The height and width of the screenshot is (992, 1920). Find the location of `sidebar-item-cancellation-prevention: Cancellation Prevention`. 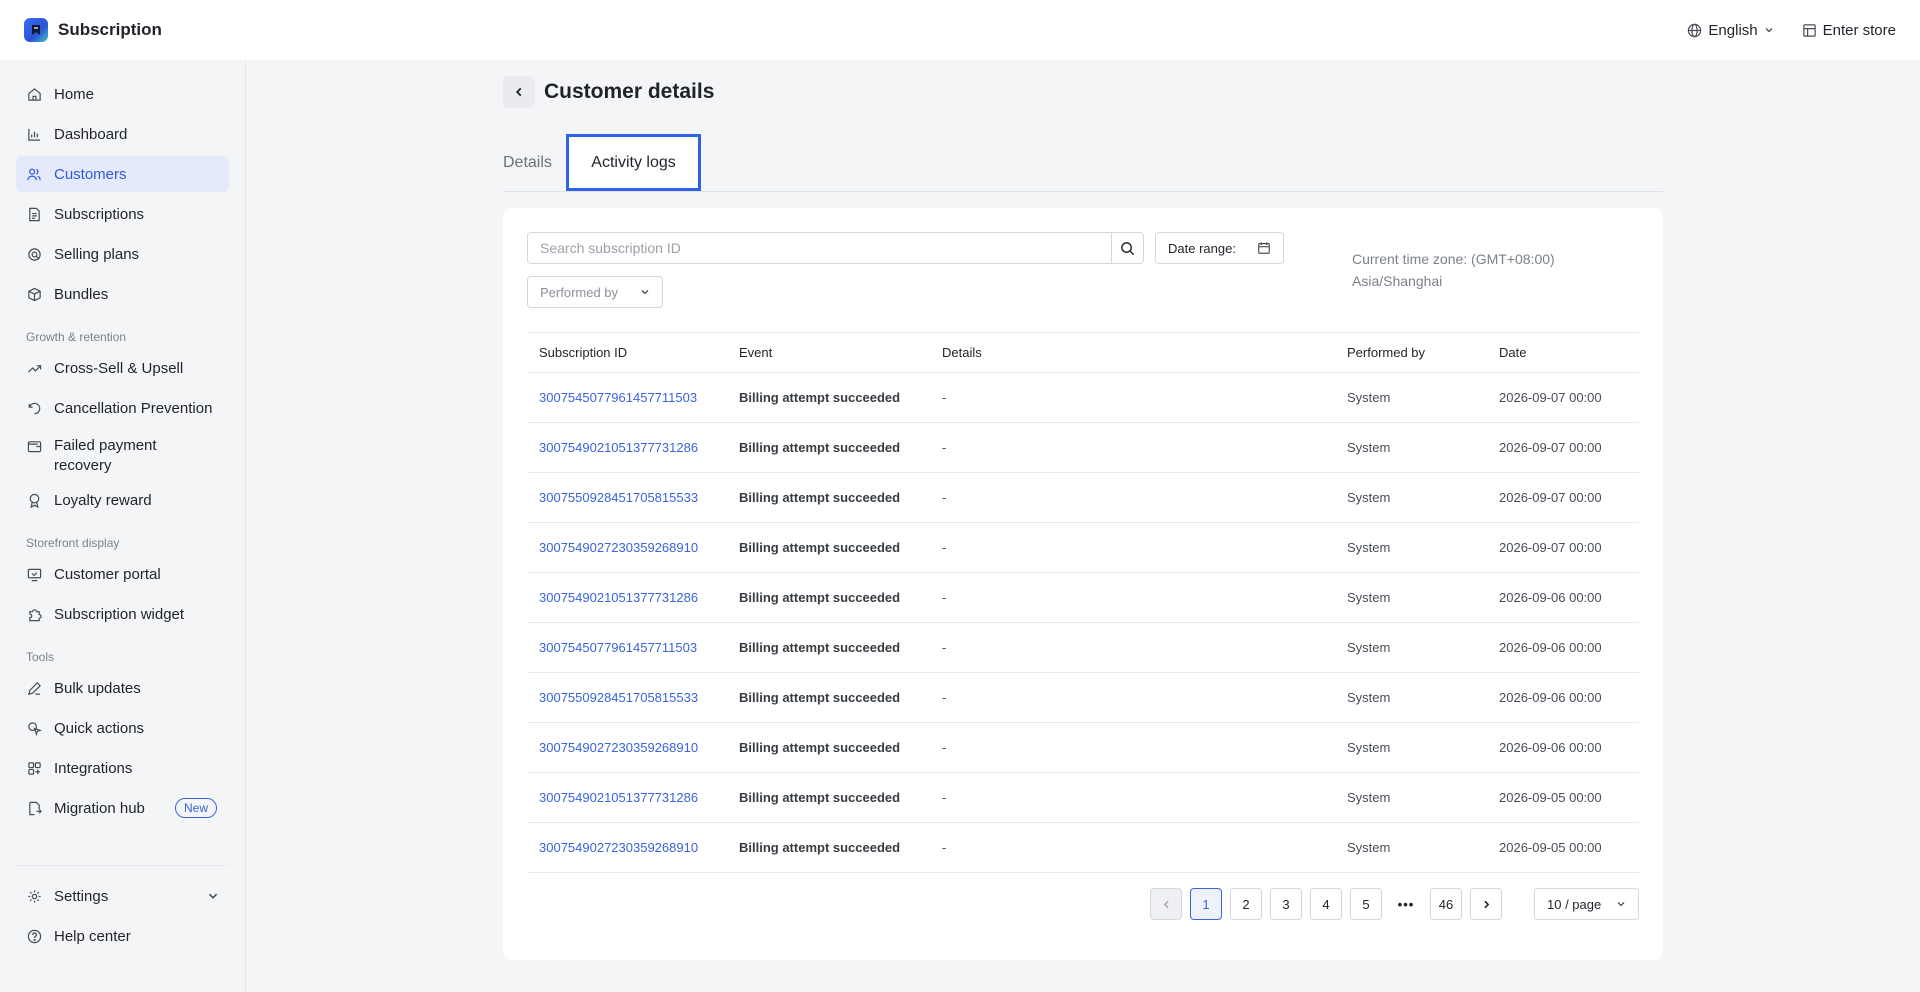

sidebar-item-cancellation-prevention: Cancellation Prevention is located at coordinates (122, 408).